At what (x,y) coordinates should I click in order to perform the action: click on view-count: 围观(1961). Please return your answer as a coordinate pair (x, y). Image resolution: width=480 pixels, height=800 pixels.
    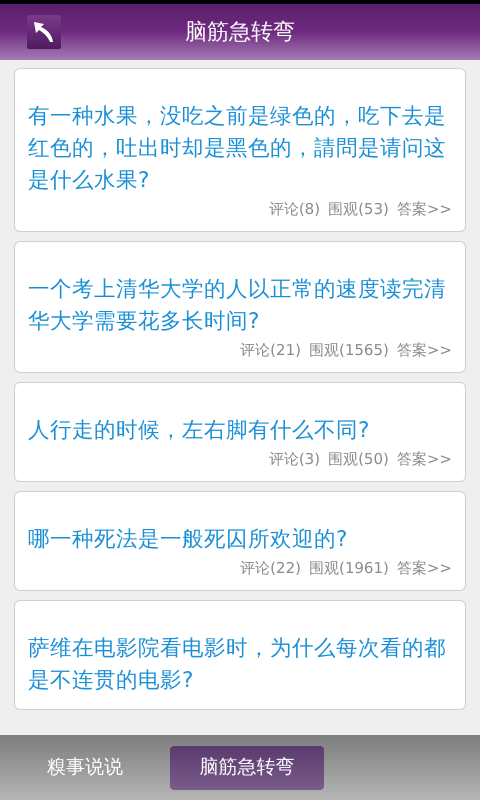
    Looking at the image, I should click on (348, 568).